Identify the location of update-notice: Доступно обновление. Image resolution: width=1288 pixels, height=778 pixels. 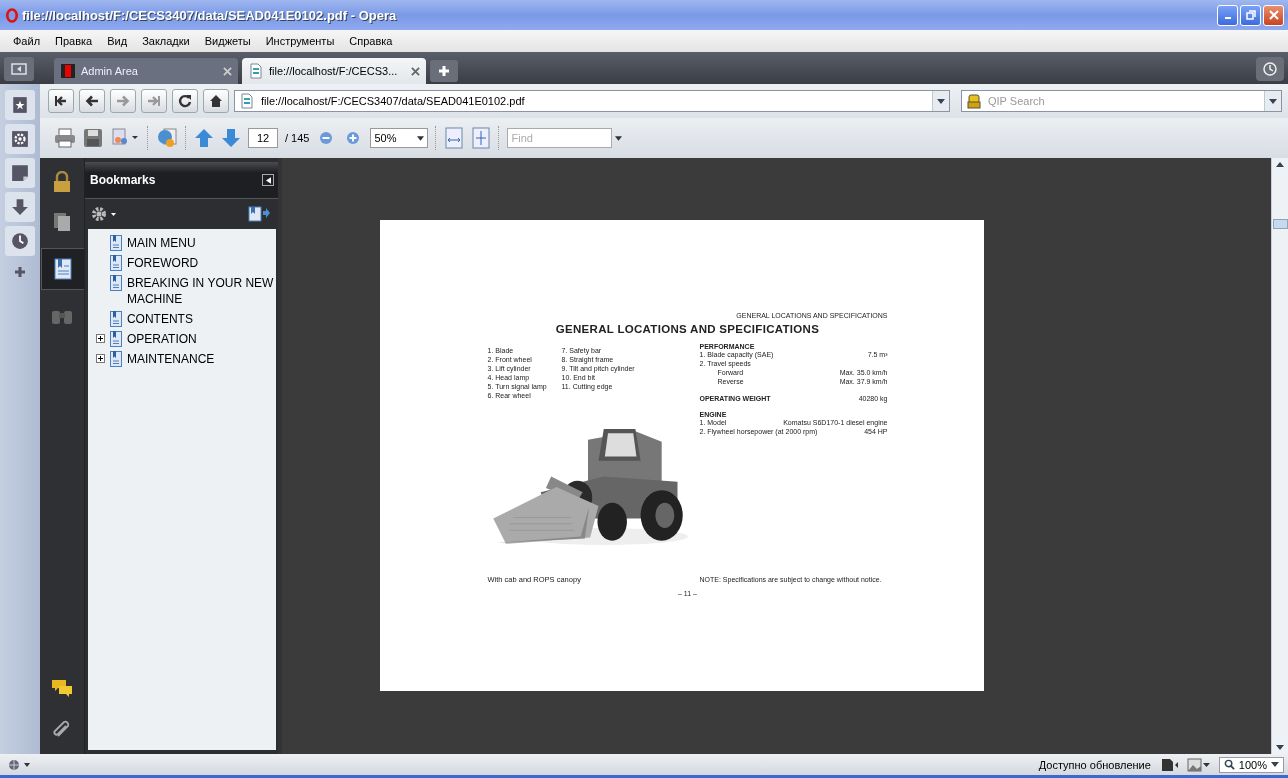
(1094, 764).